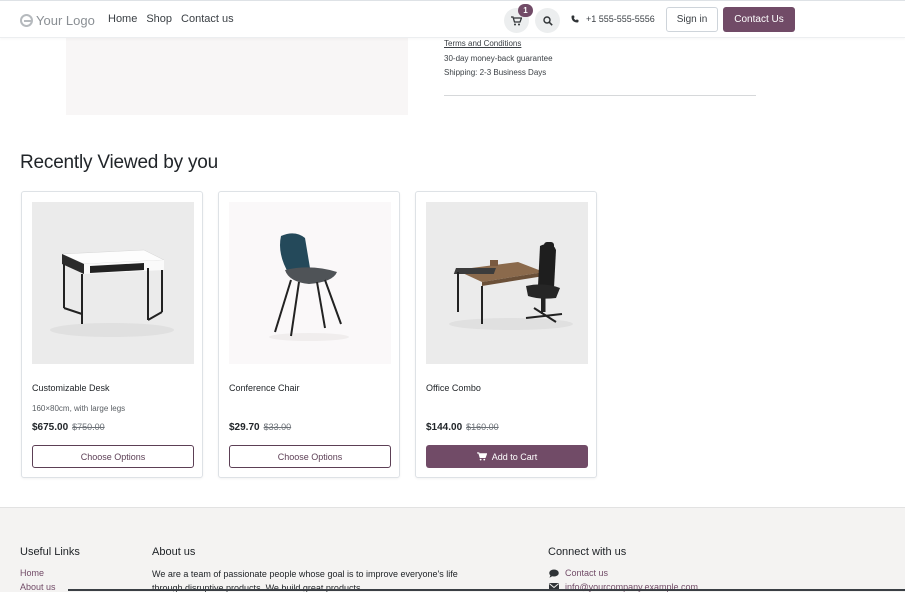  I want to click on divider, so click(600, 95).